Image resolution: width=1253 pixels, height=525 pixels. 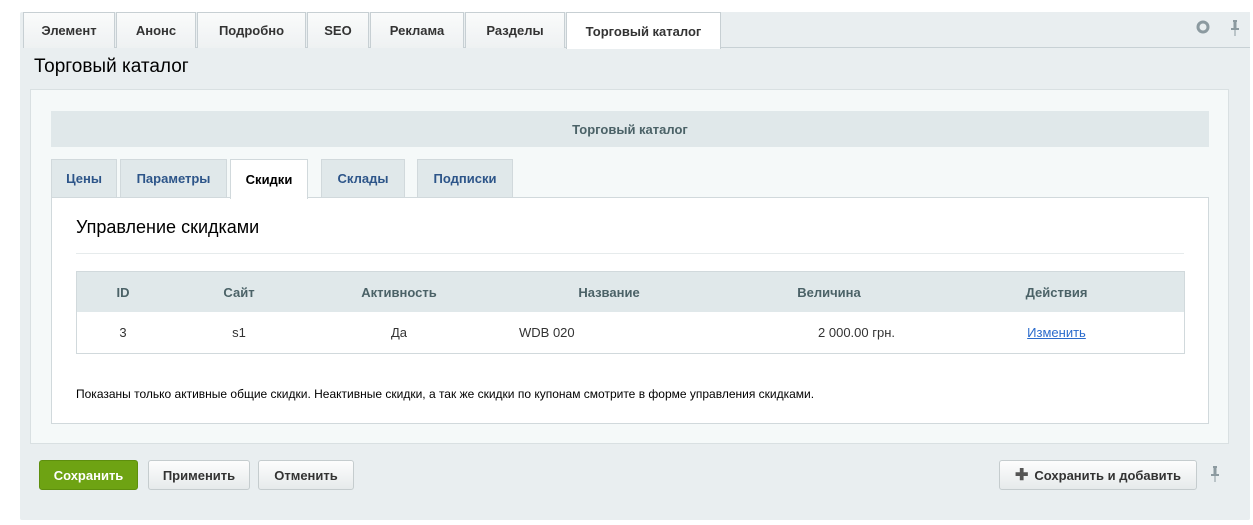 What do you see at coordinates (111, 66) in the screenshot?
I see `page-title: Торговый каталог` at bounding box center [111, 66].